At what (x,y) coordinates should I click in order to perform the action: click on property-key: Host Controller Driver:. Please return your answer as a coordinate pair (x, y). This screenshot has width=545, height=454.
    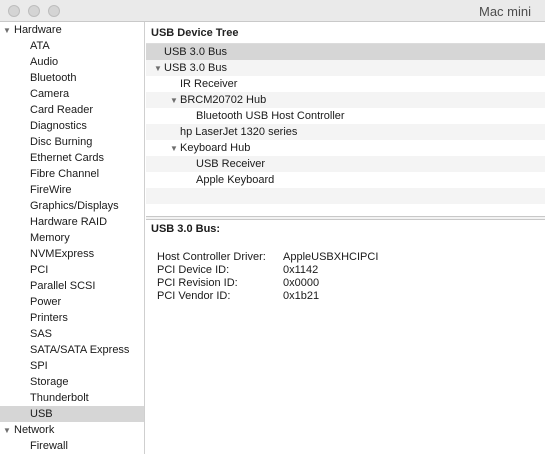
    Looking at the image, I should click on (211, 257).